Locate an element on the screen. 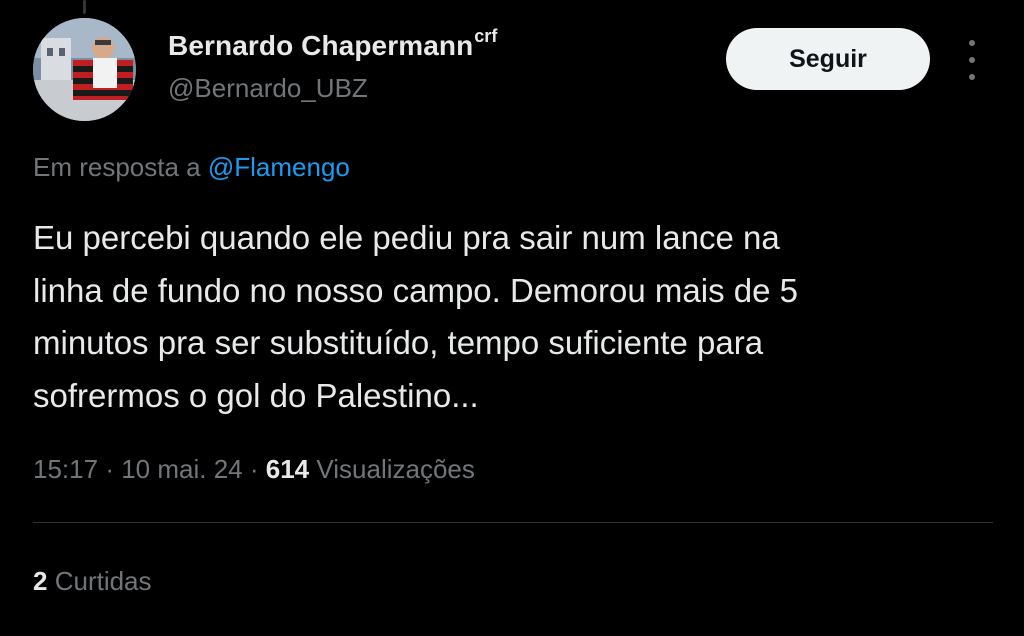  views-count: 614 is located at coordinates (287, 469).